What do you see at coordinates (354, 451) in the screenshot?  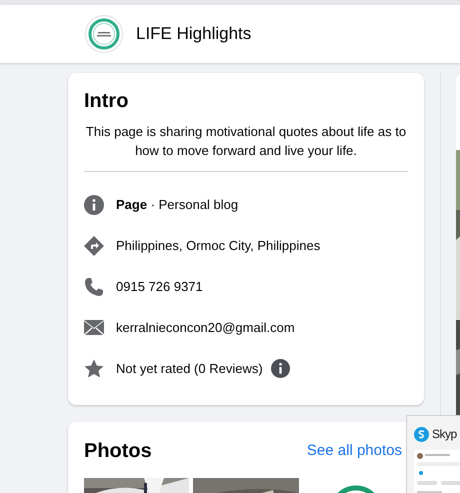 I see `see-all-photos-link: See all photos` at bounding box center [354, 451].